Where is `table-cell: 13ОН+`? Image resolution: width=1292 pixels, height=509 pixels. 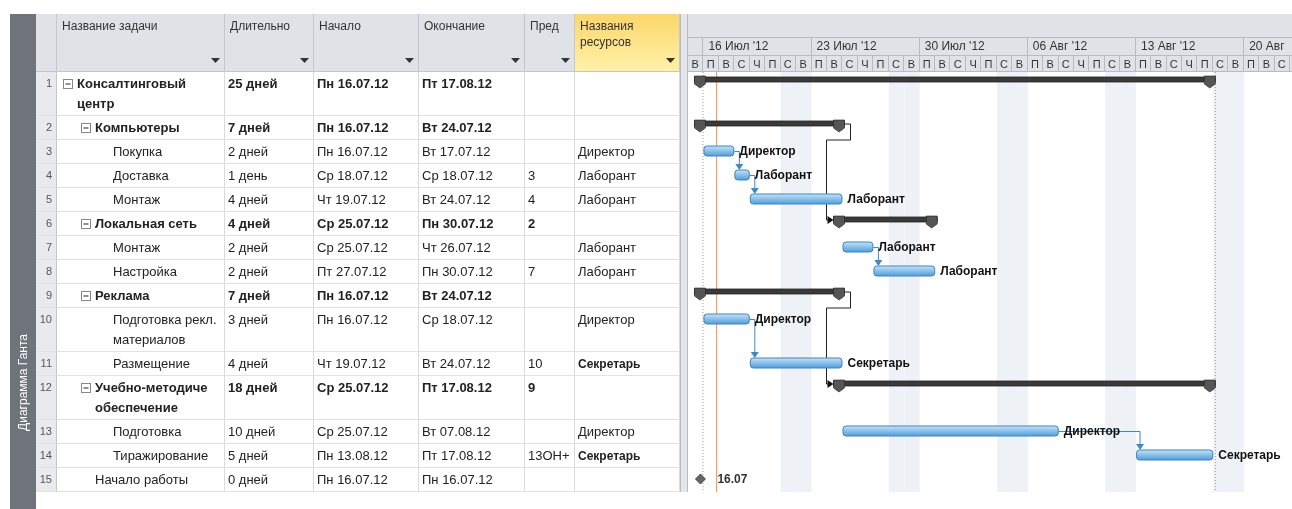 table-cell: 13ОН+ is located at coordinates (550, 456).